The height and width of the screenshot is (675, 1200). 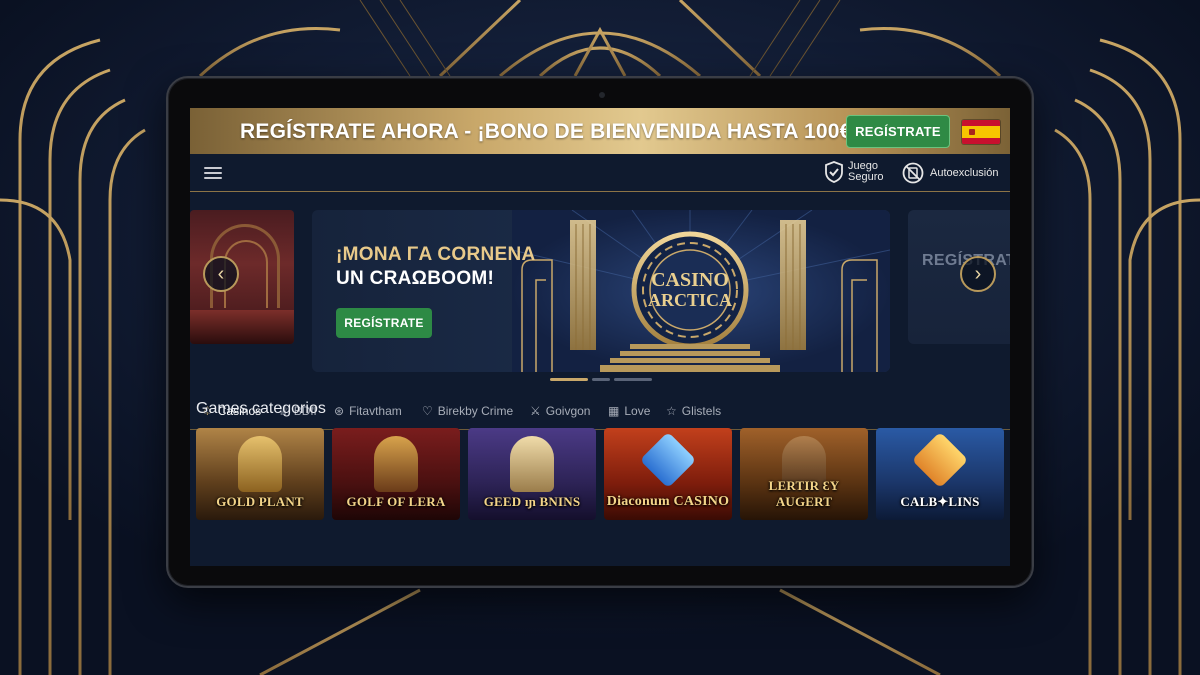 What do you see at coordinates (260, 501) in the screenshot?
I see `game-title: GOLD PLANT` at bounding box center [260, 501].